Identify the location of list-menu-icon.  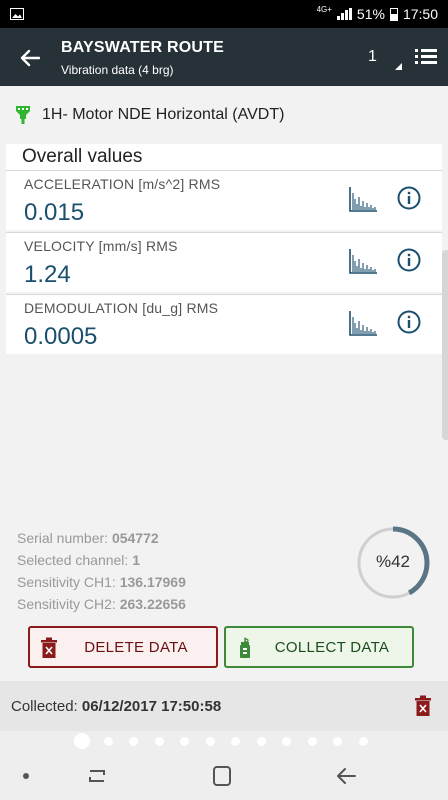
(426, 56).